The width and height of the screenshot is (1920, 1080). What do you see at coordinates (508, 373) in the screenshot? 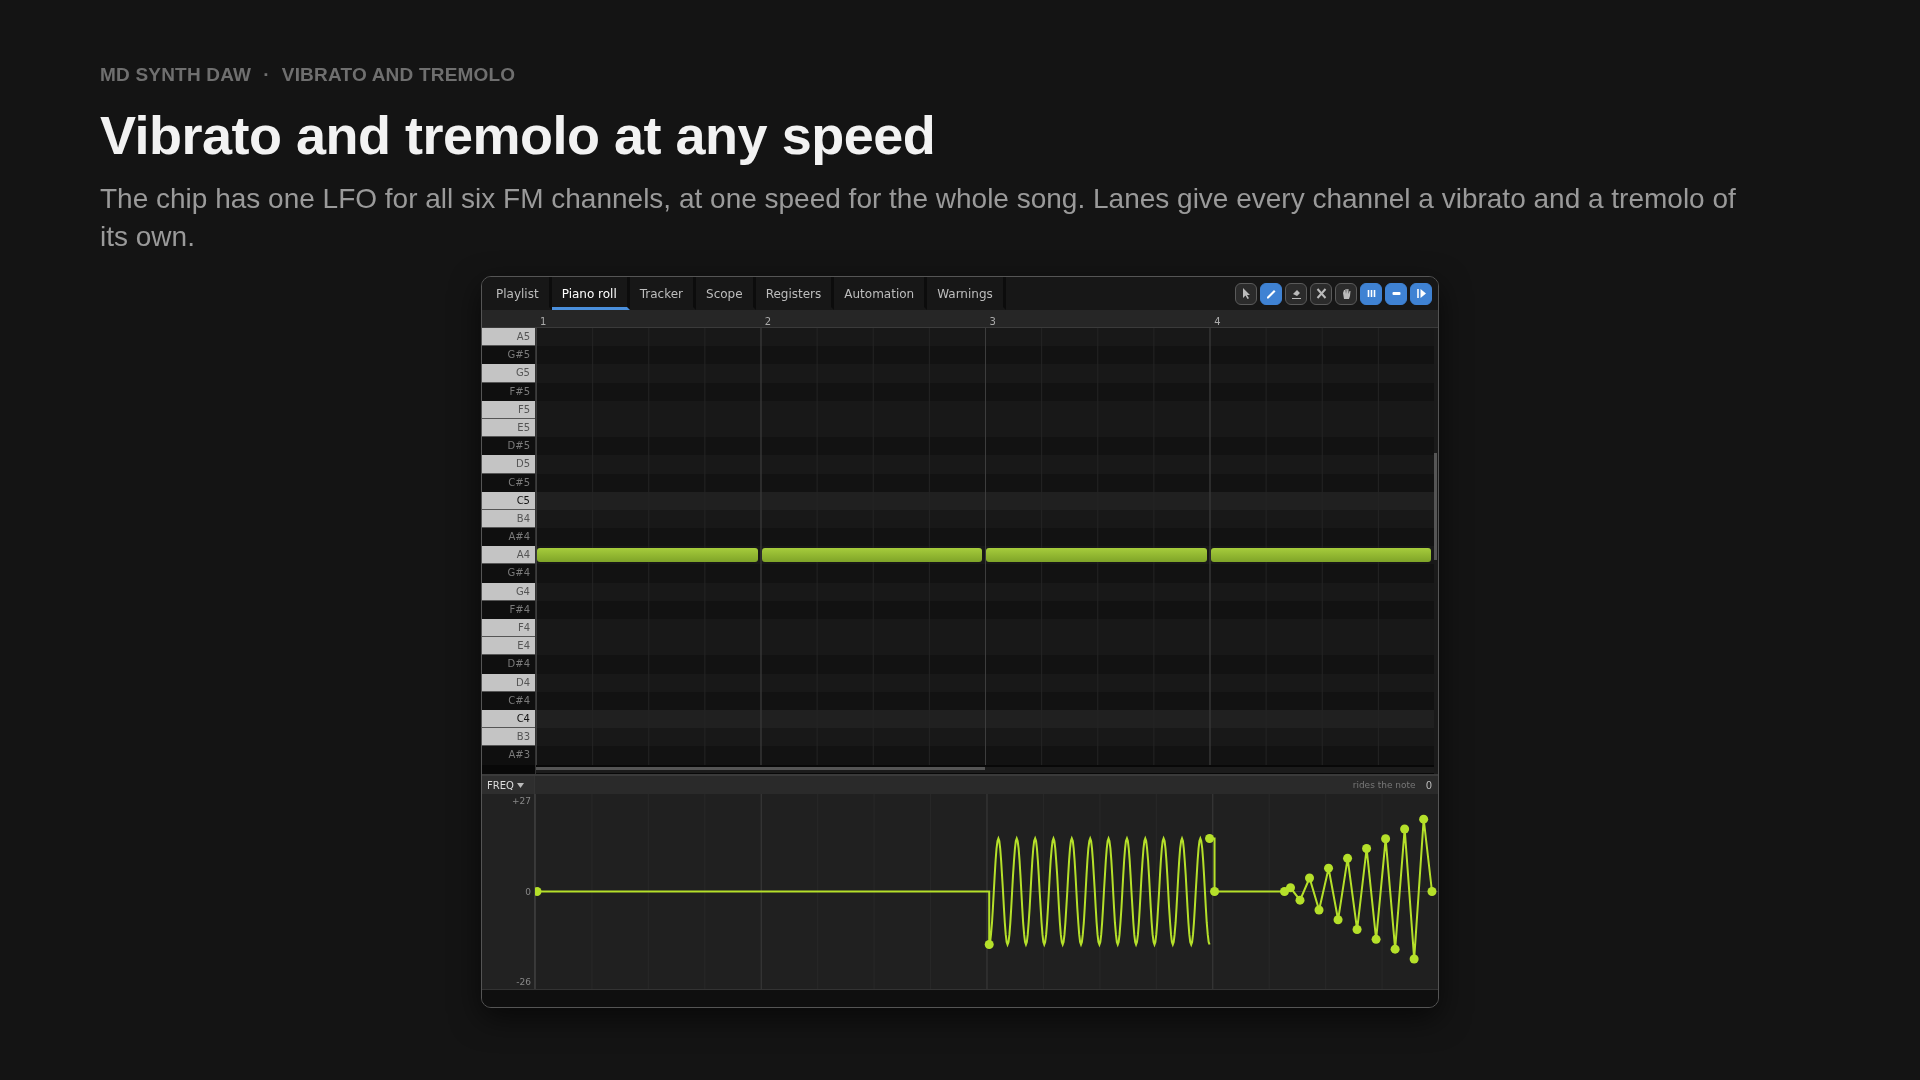
I see `piano-key: G5` at bounding box center [508, 373].